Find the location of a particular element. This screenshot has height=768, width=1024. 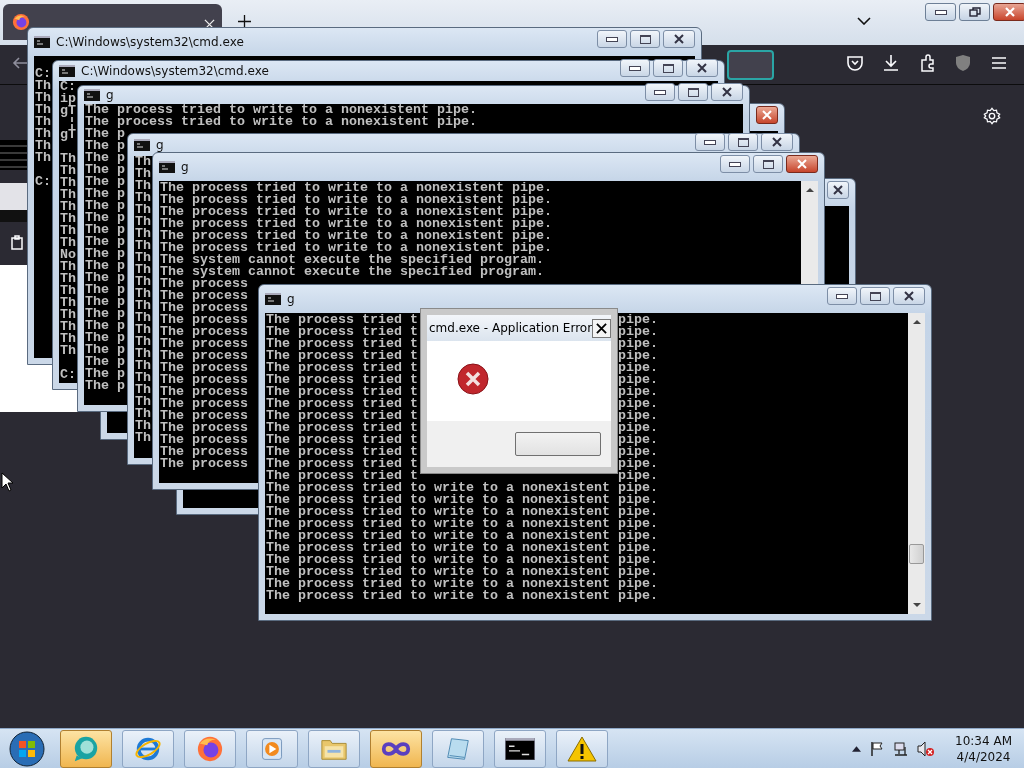

mouse-cursor-icon is located at coordinates (7, 482).